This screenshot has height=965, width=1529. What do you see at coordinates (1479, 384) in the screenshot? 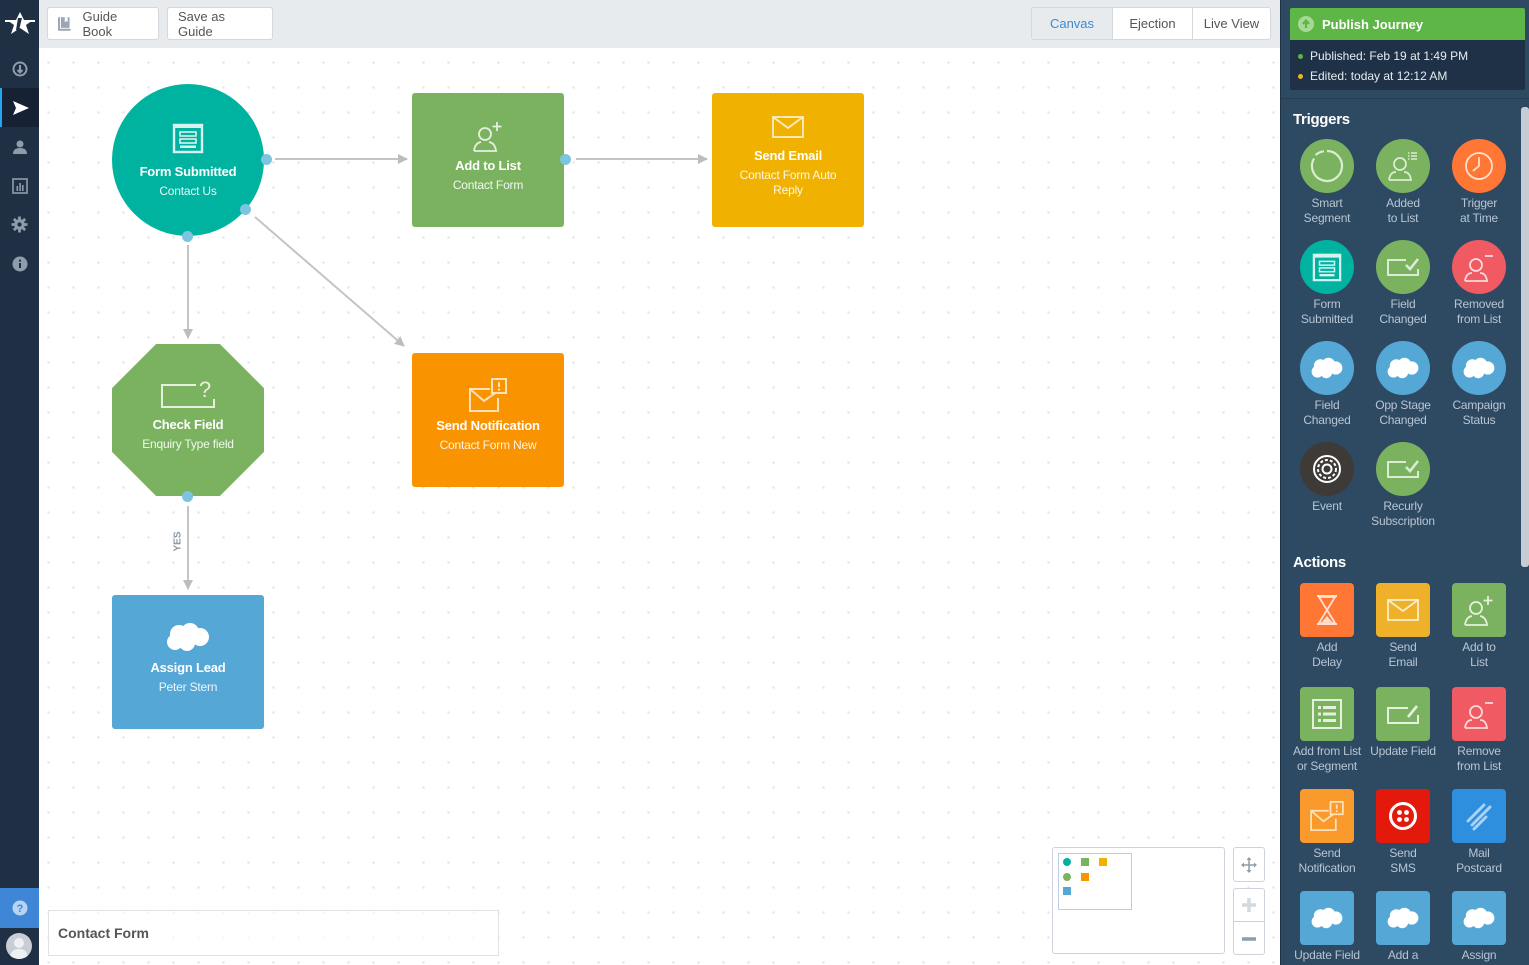
I see `trigger-campaign-status: Campaign Status` at bounding box center [1479, 384].